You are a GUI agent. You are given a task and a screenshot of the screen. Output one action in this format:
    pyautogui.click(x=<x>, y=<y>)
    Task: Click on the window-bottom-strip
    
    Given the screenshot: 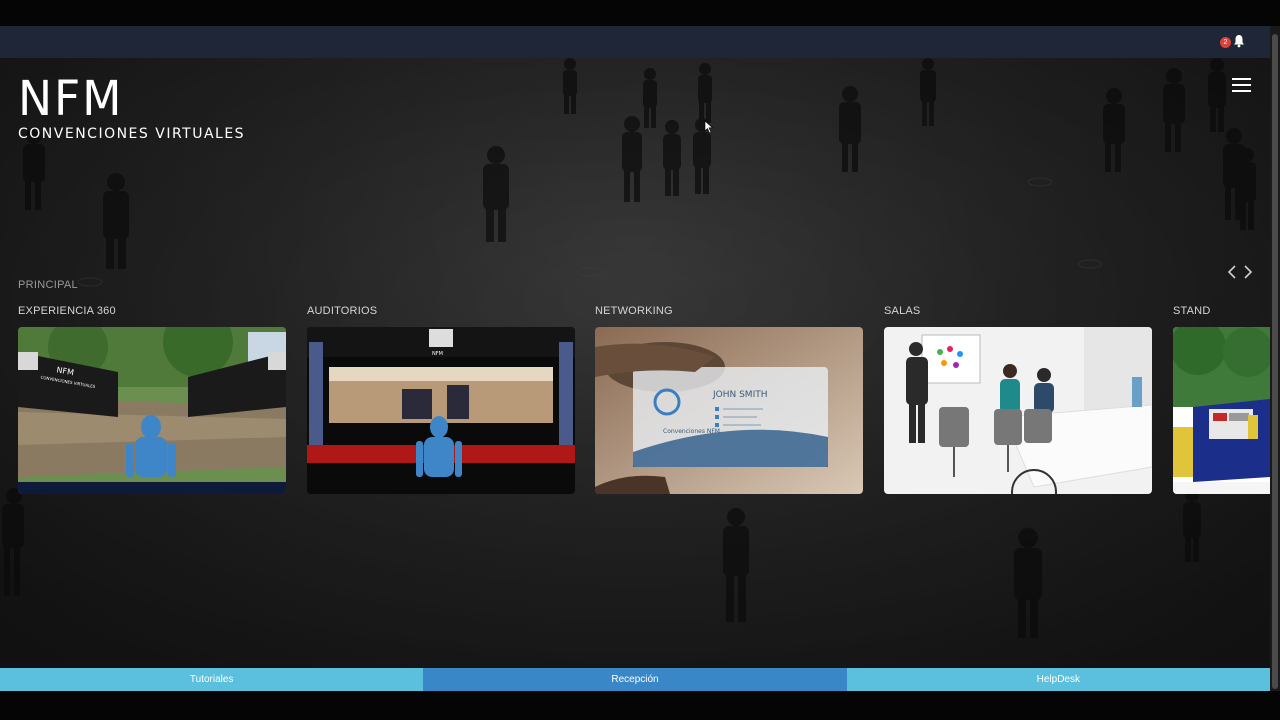 What is the action you would take?
    pyautogui.click(x=640, y=705)
    